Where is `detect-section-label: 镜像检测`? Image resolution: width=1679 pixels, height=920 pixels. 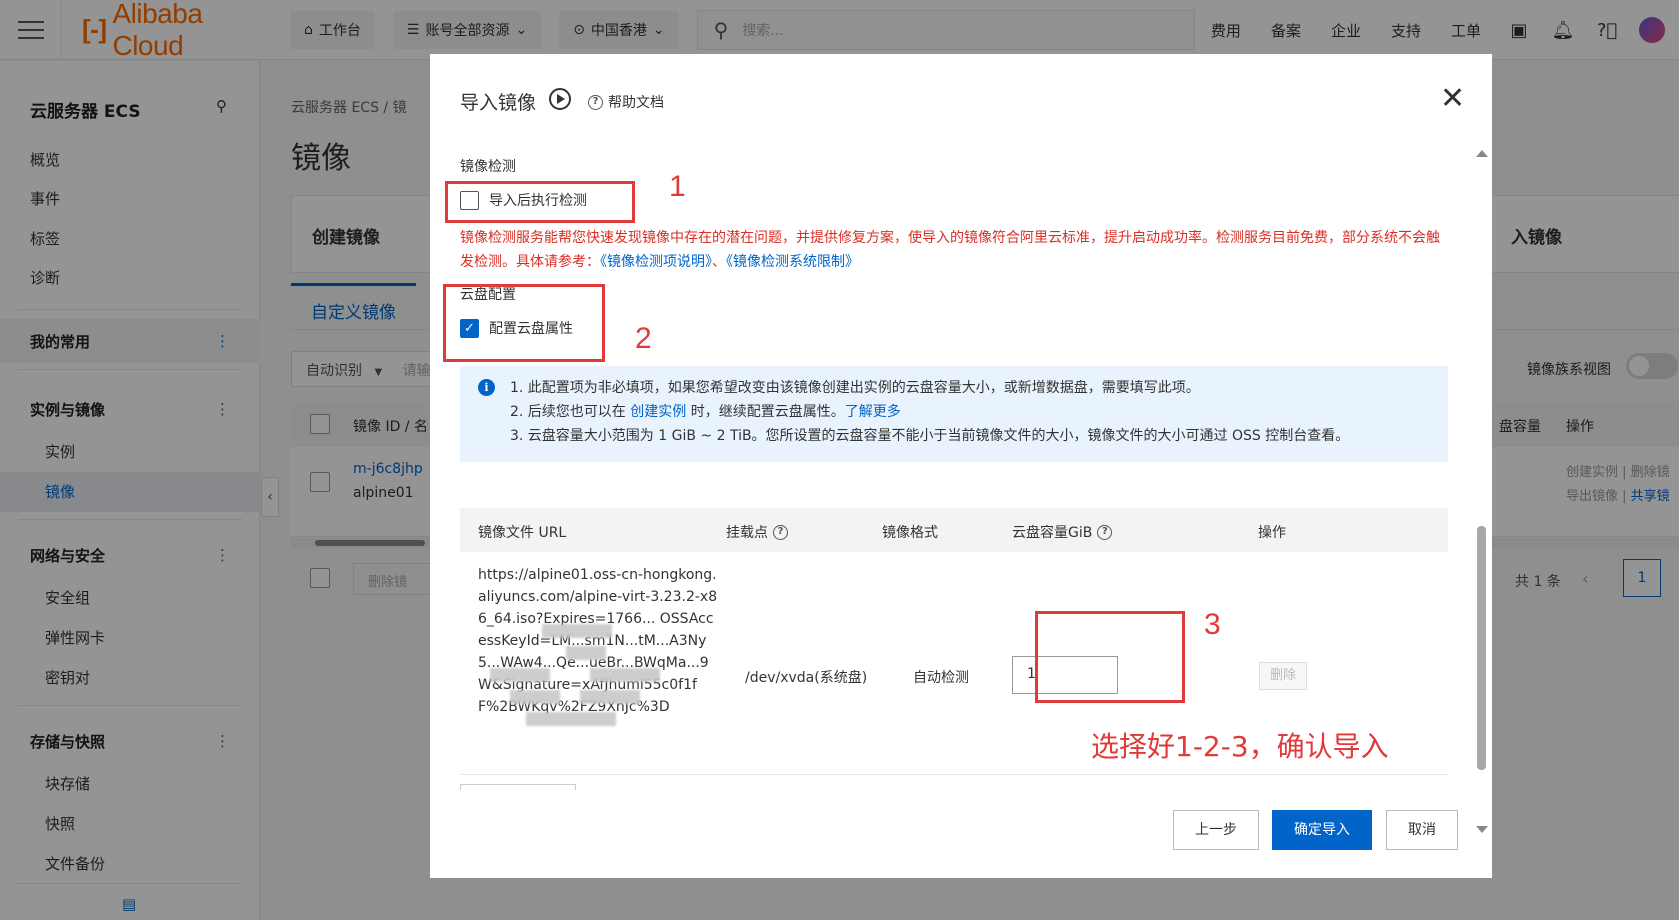 detect-section-label: 镜像检测 is located at coordinates (488, 167).